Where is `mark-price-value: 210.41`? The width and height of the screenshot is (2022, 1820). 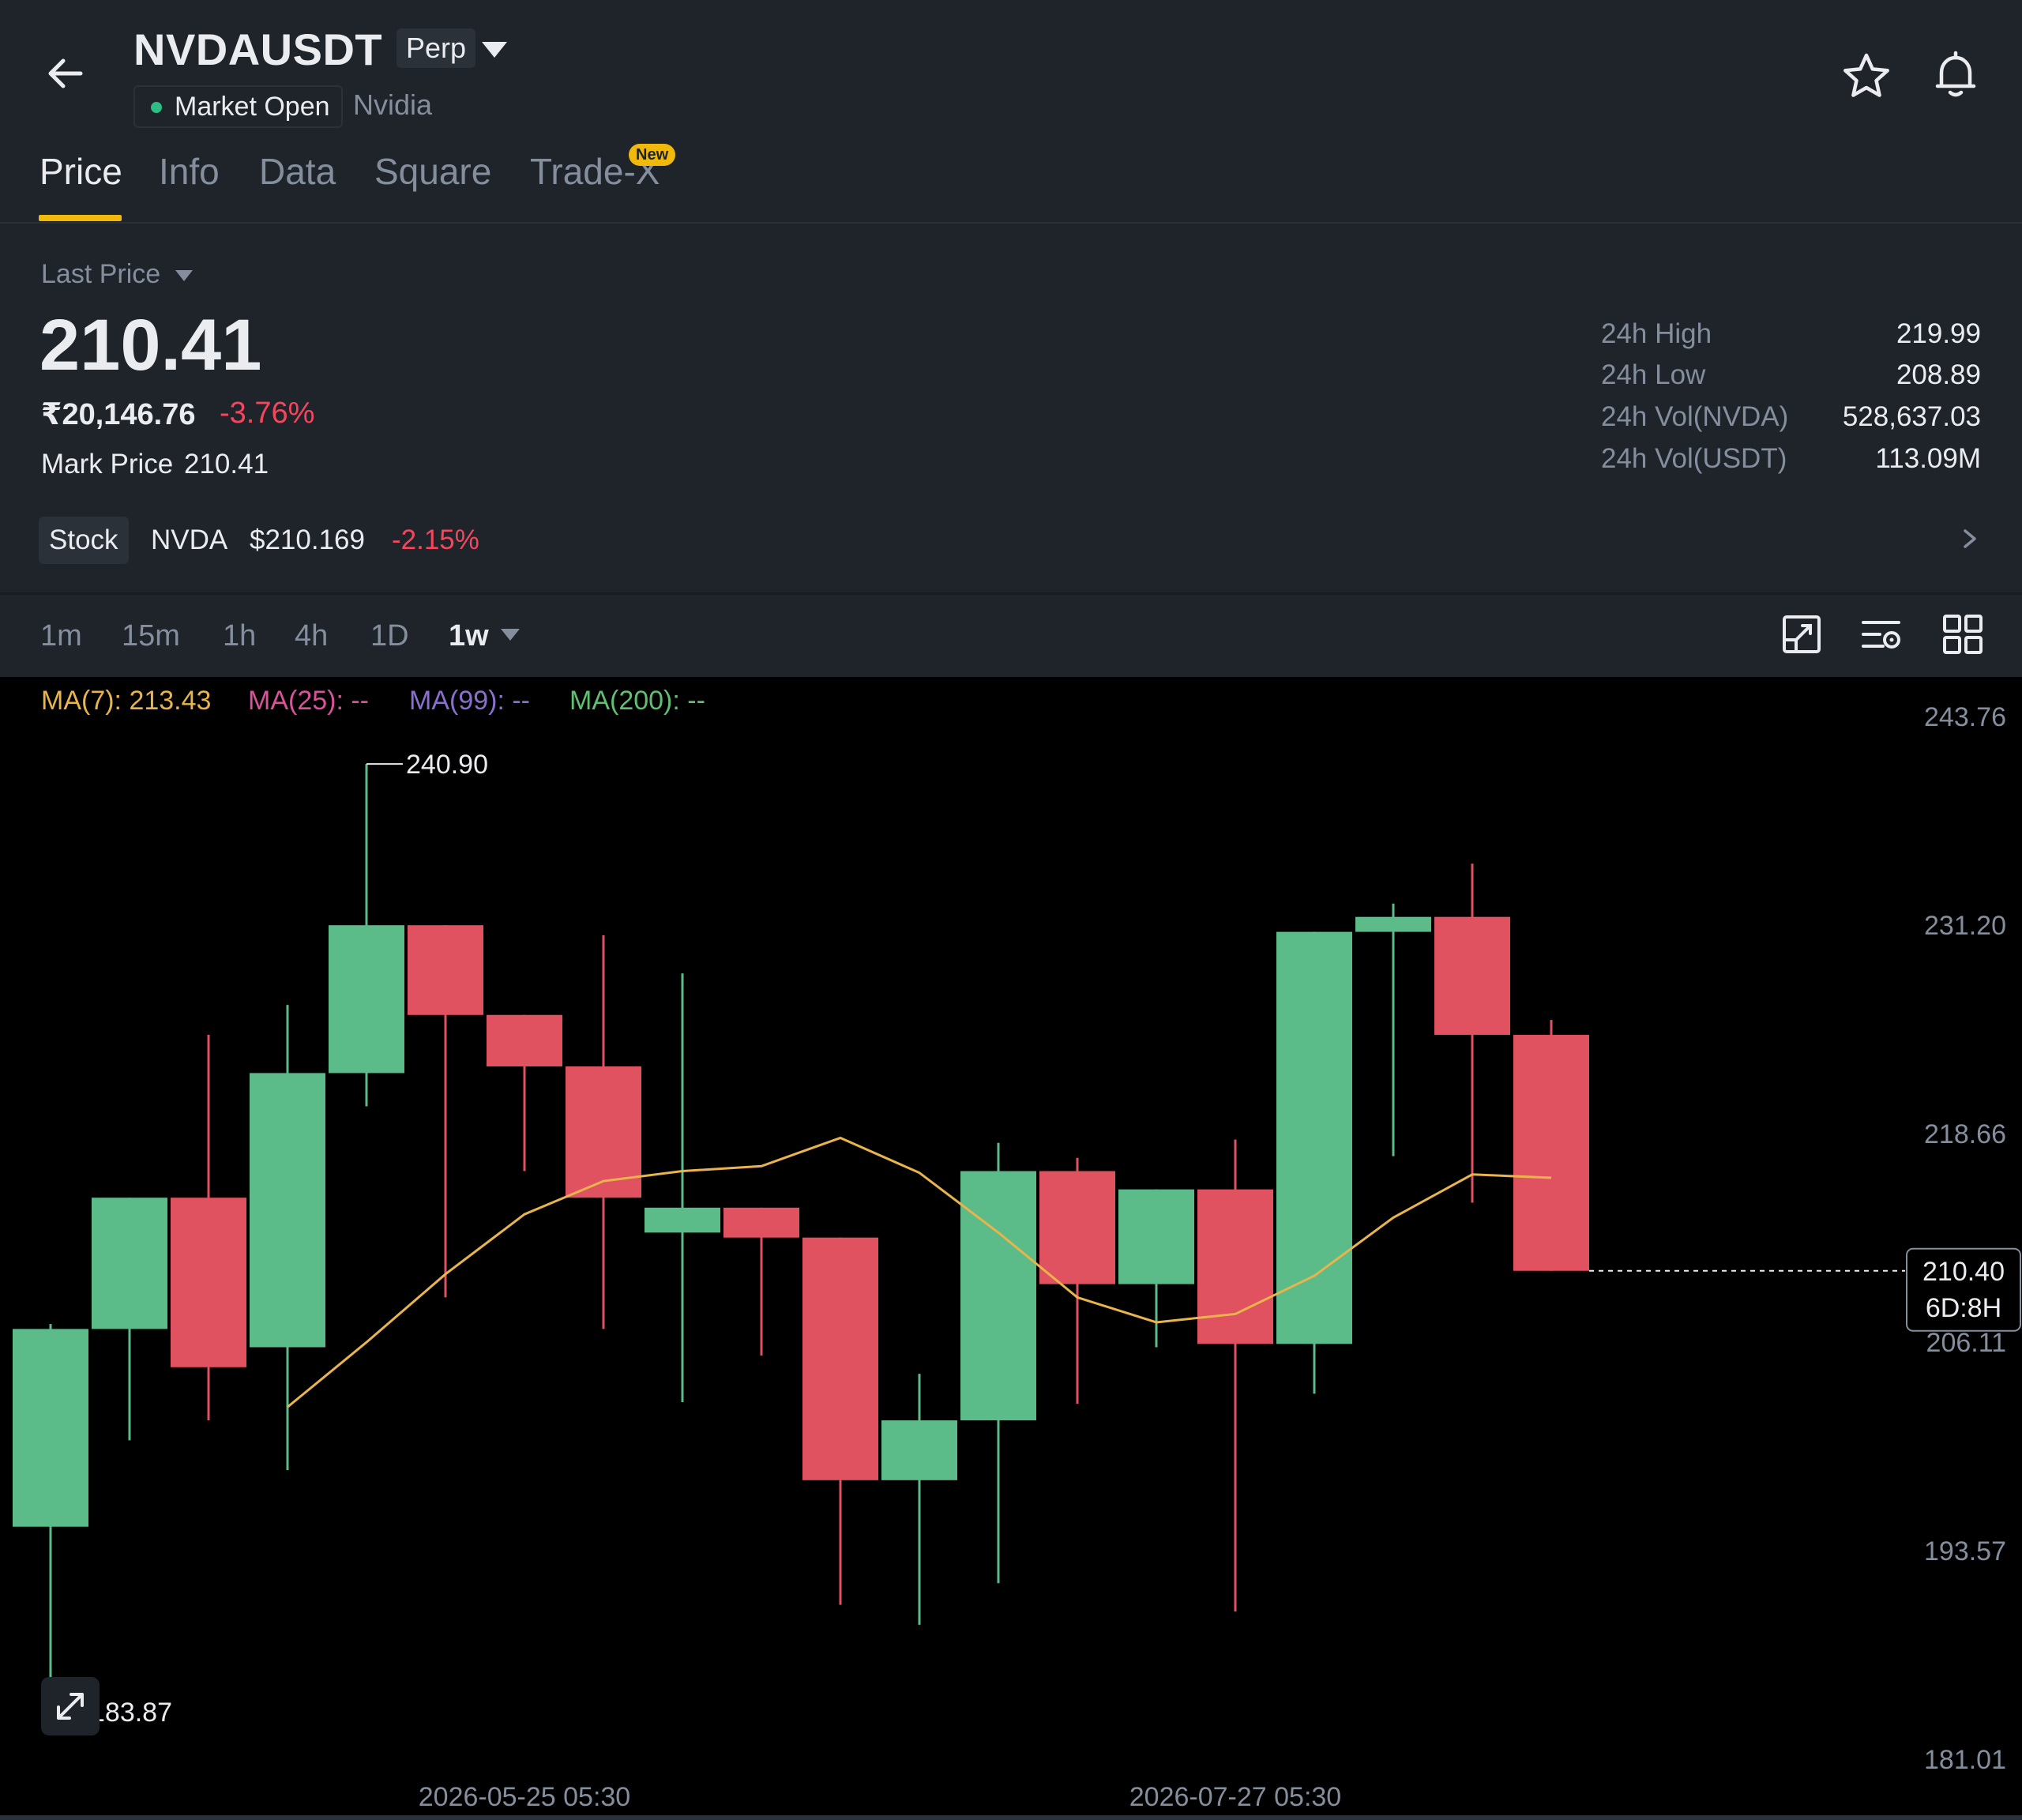 mark-price-value: 210.41 is located at coordinates (226, 464).